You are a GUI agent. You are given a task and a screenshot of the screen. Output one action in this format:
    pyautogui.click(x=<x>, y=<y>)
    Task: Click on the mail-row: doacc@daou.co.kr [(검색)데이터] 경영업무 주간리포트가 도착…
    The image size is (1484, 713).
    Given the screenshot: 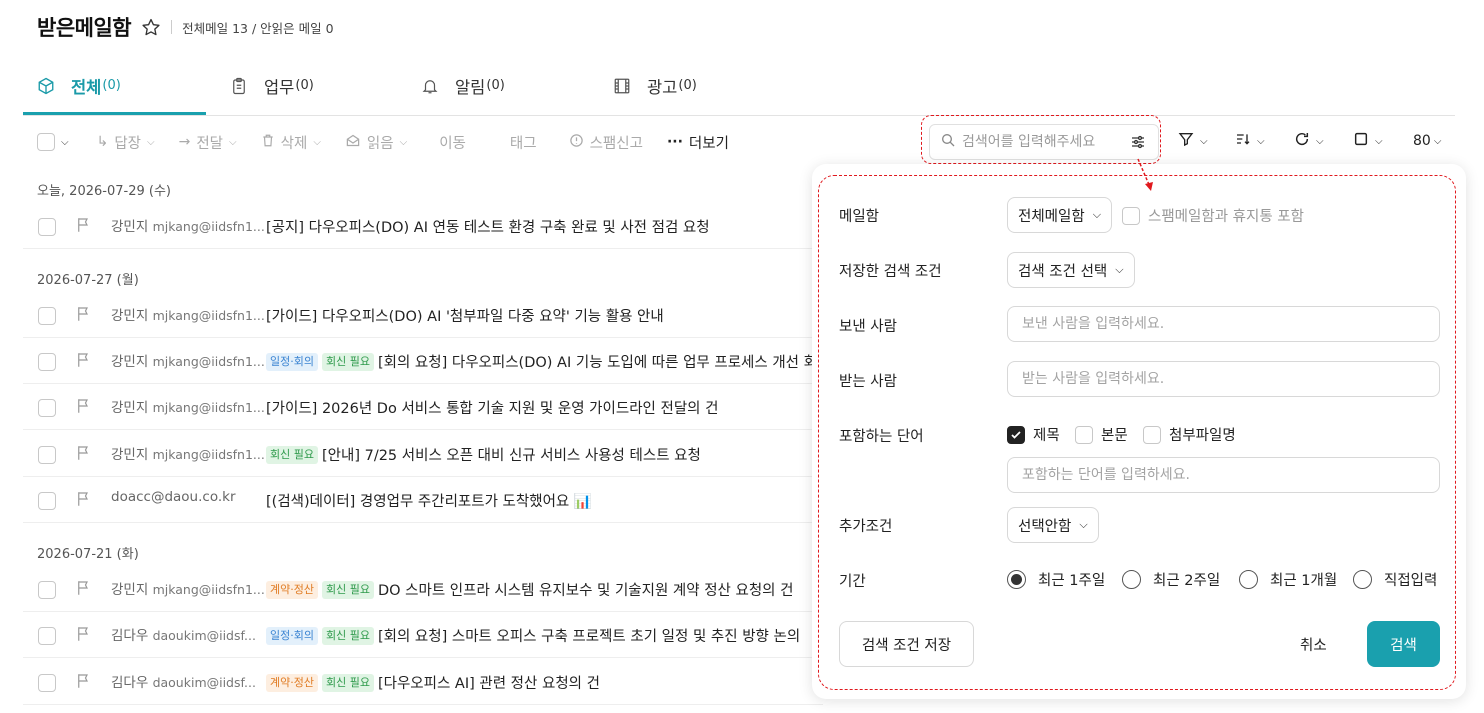 What is the action you would take?
    pyautogui.click(x=423, y=500)
    